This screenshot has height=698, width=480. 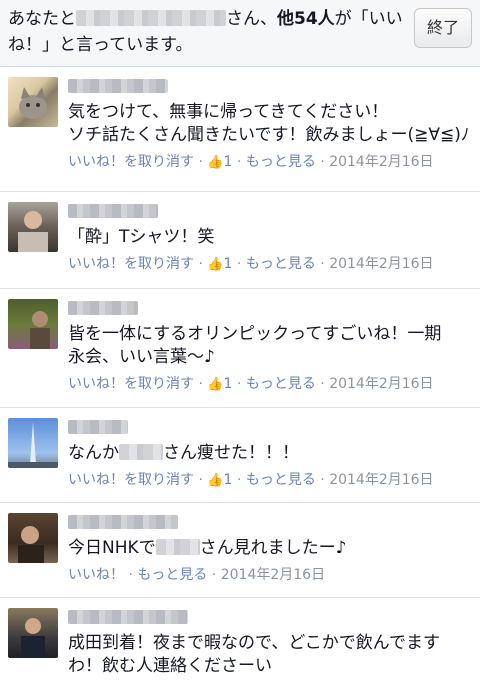 I want to click on like-link: いいね！, so click(x=96, y=575).